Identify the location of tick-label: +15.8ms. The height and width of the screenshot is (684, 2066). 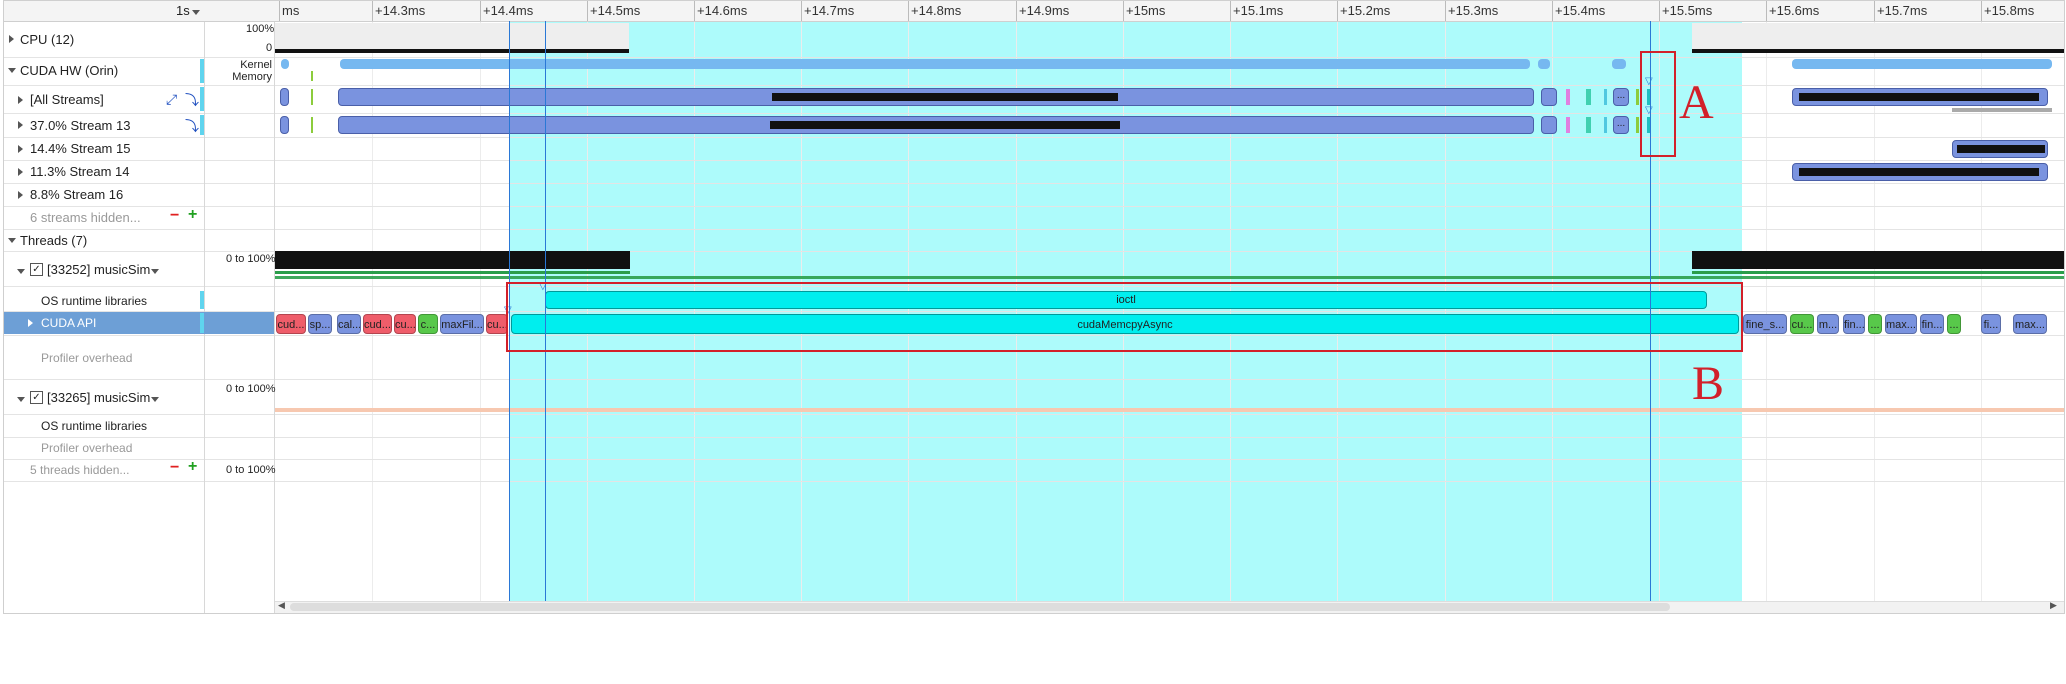
(2009, 10).